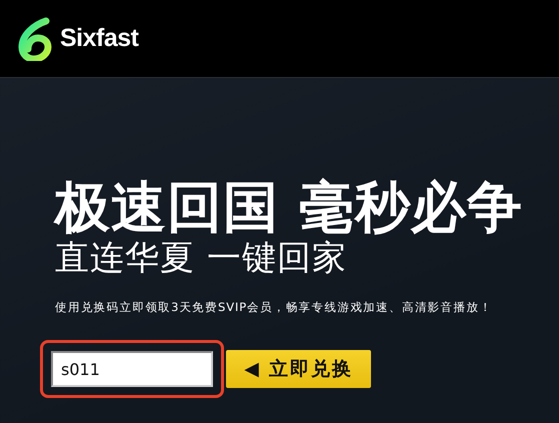  Describe the element at coordinates (201, 258) in the screenshot. I see `subheadline: 直连华夏 一键回家` at that location.